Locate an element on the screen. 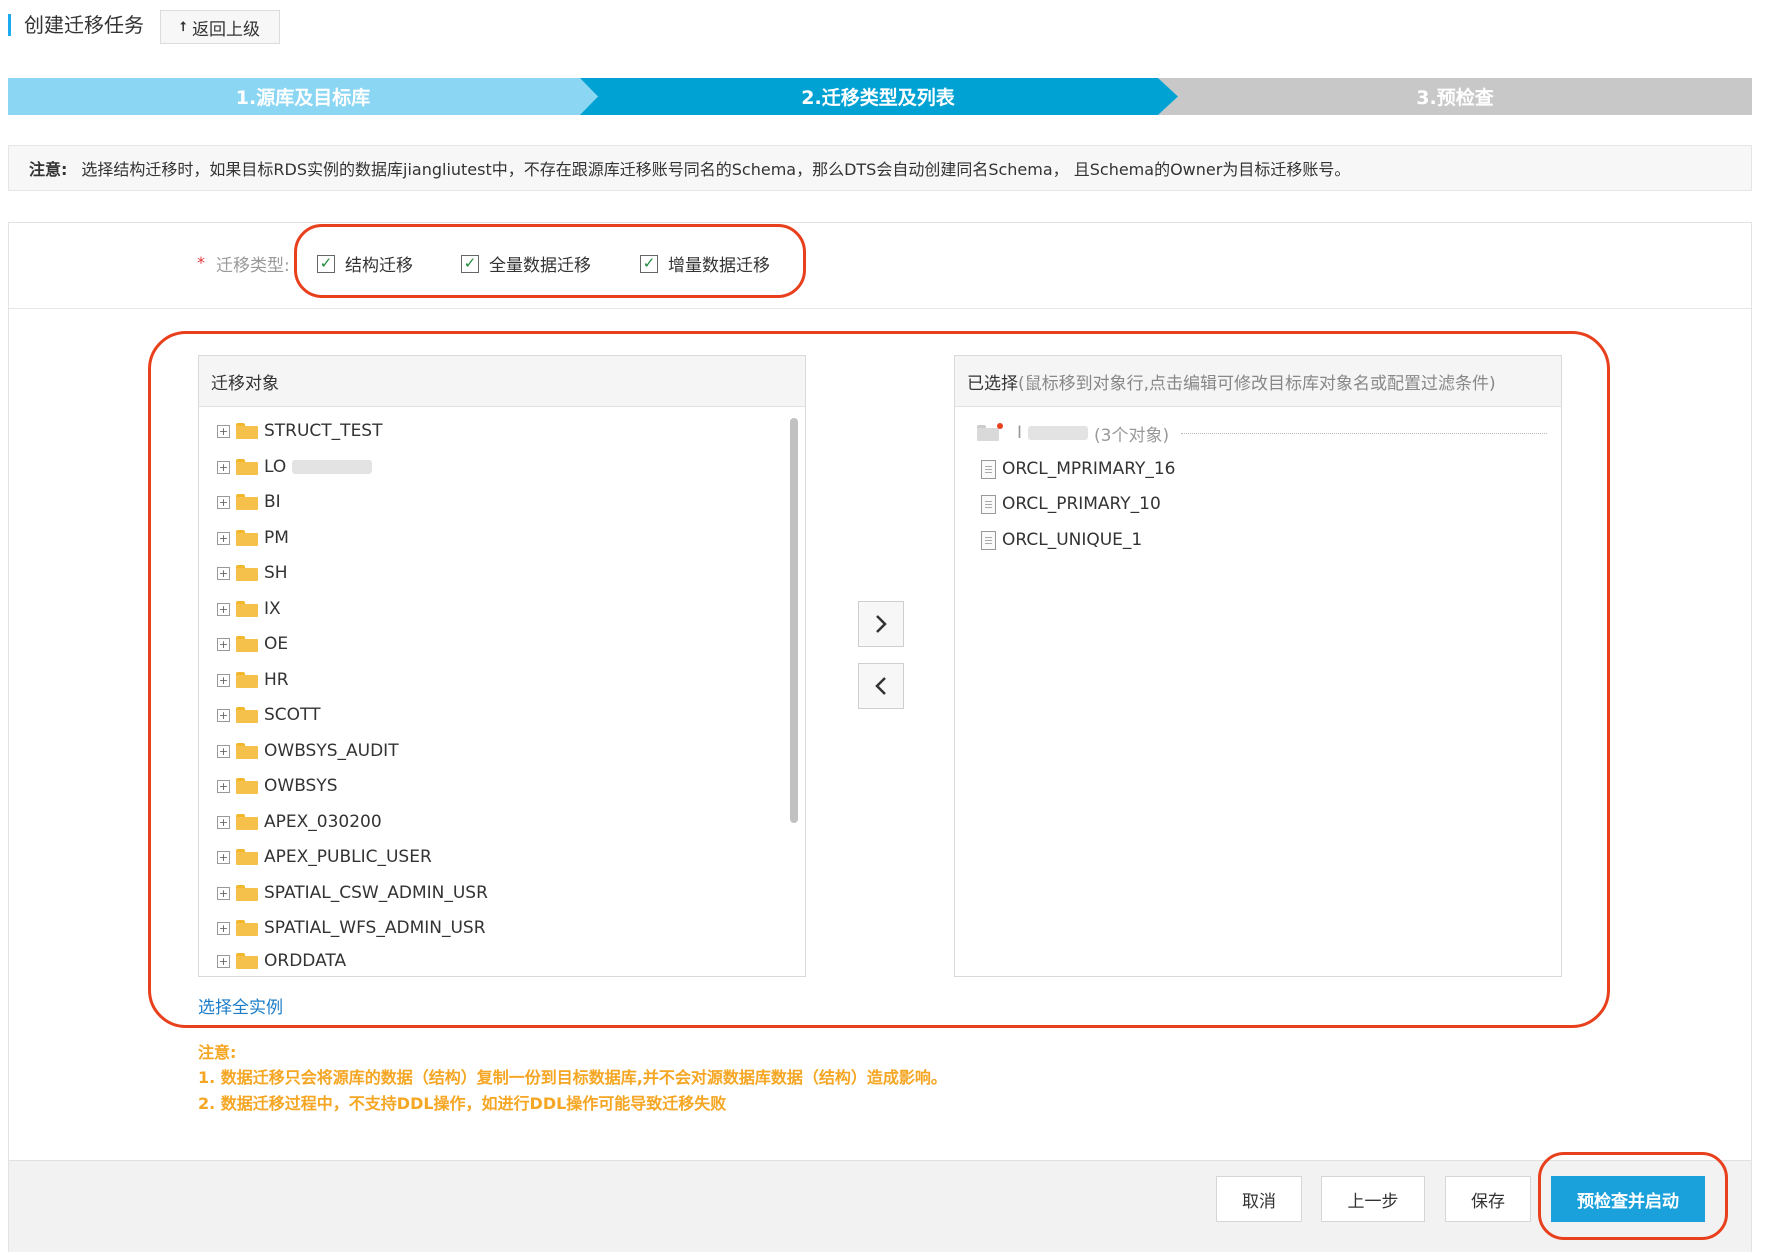  required-asterisk: * is located at coordinates (201, 262).